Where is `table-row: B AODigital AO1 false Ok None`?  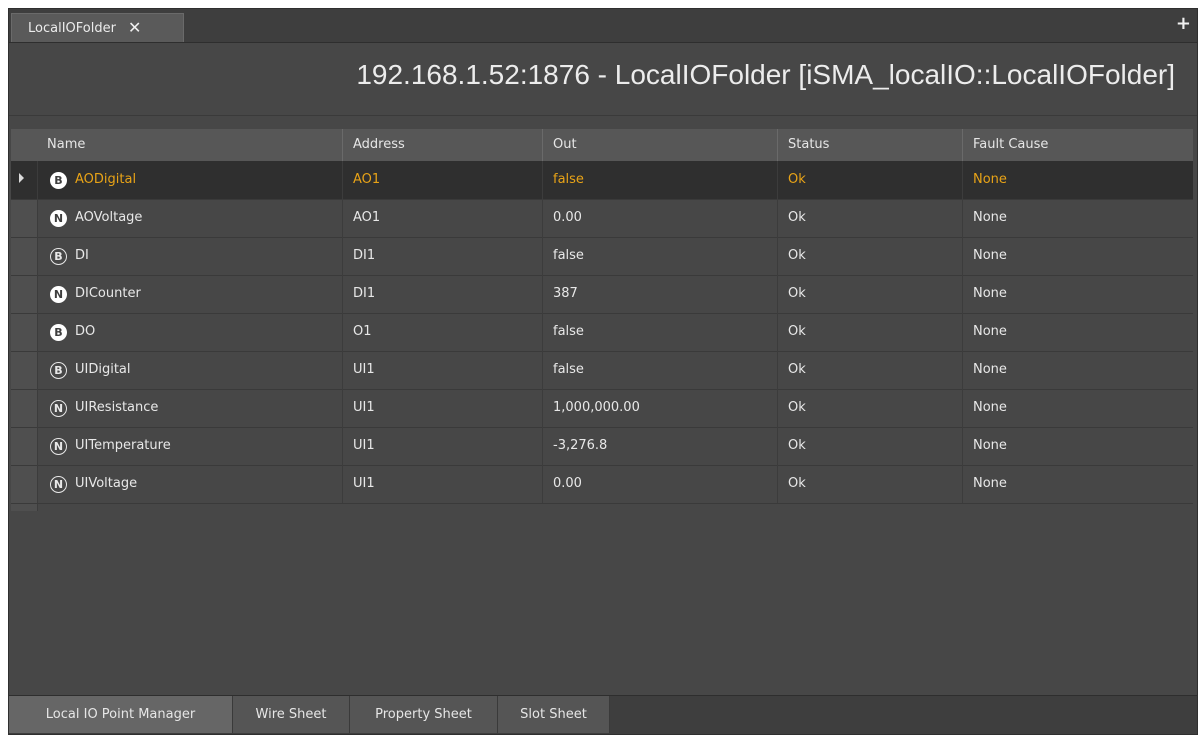 table-row: B AODigital AO1 false Ok None is located at coordinates (602, 180).